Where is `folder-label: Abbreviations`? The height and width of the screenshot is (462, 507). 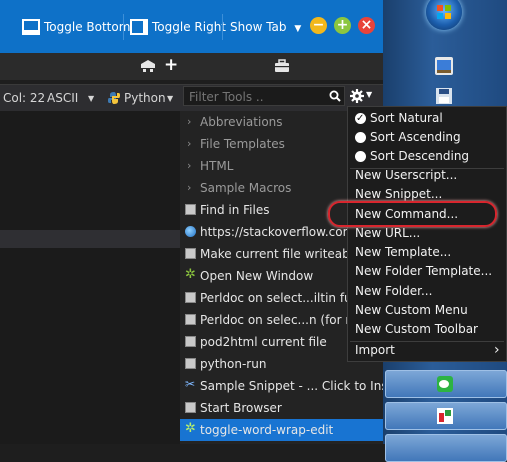
folder-label: Abbreviations is located at coordinates (241, 122).